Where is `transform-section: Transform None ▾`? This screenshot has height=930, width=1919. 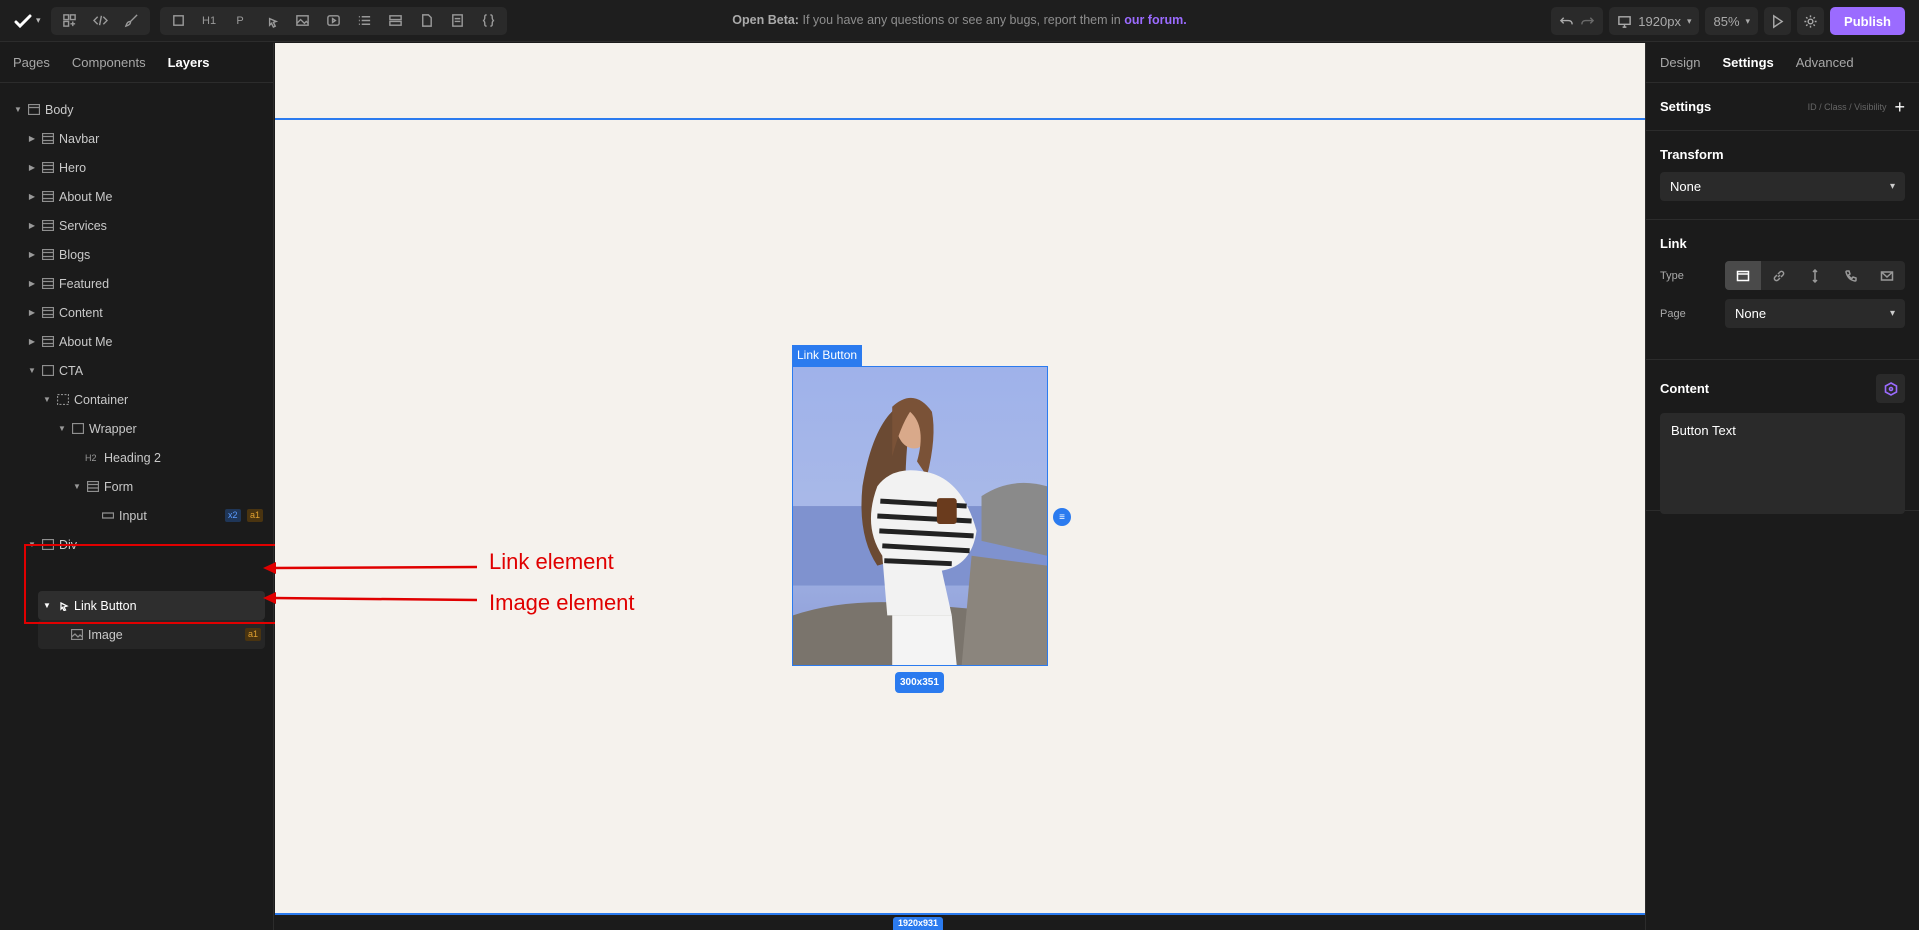 transform-section: Transform None ▾ is located at coordinates (1782, 175).